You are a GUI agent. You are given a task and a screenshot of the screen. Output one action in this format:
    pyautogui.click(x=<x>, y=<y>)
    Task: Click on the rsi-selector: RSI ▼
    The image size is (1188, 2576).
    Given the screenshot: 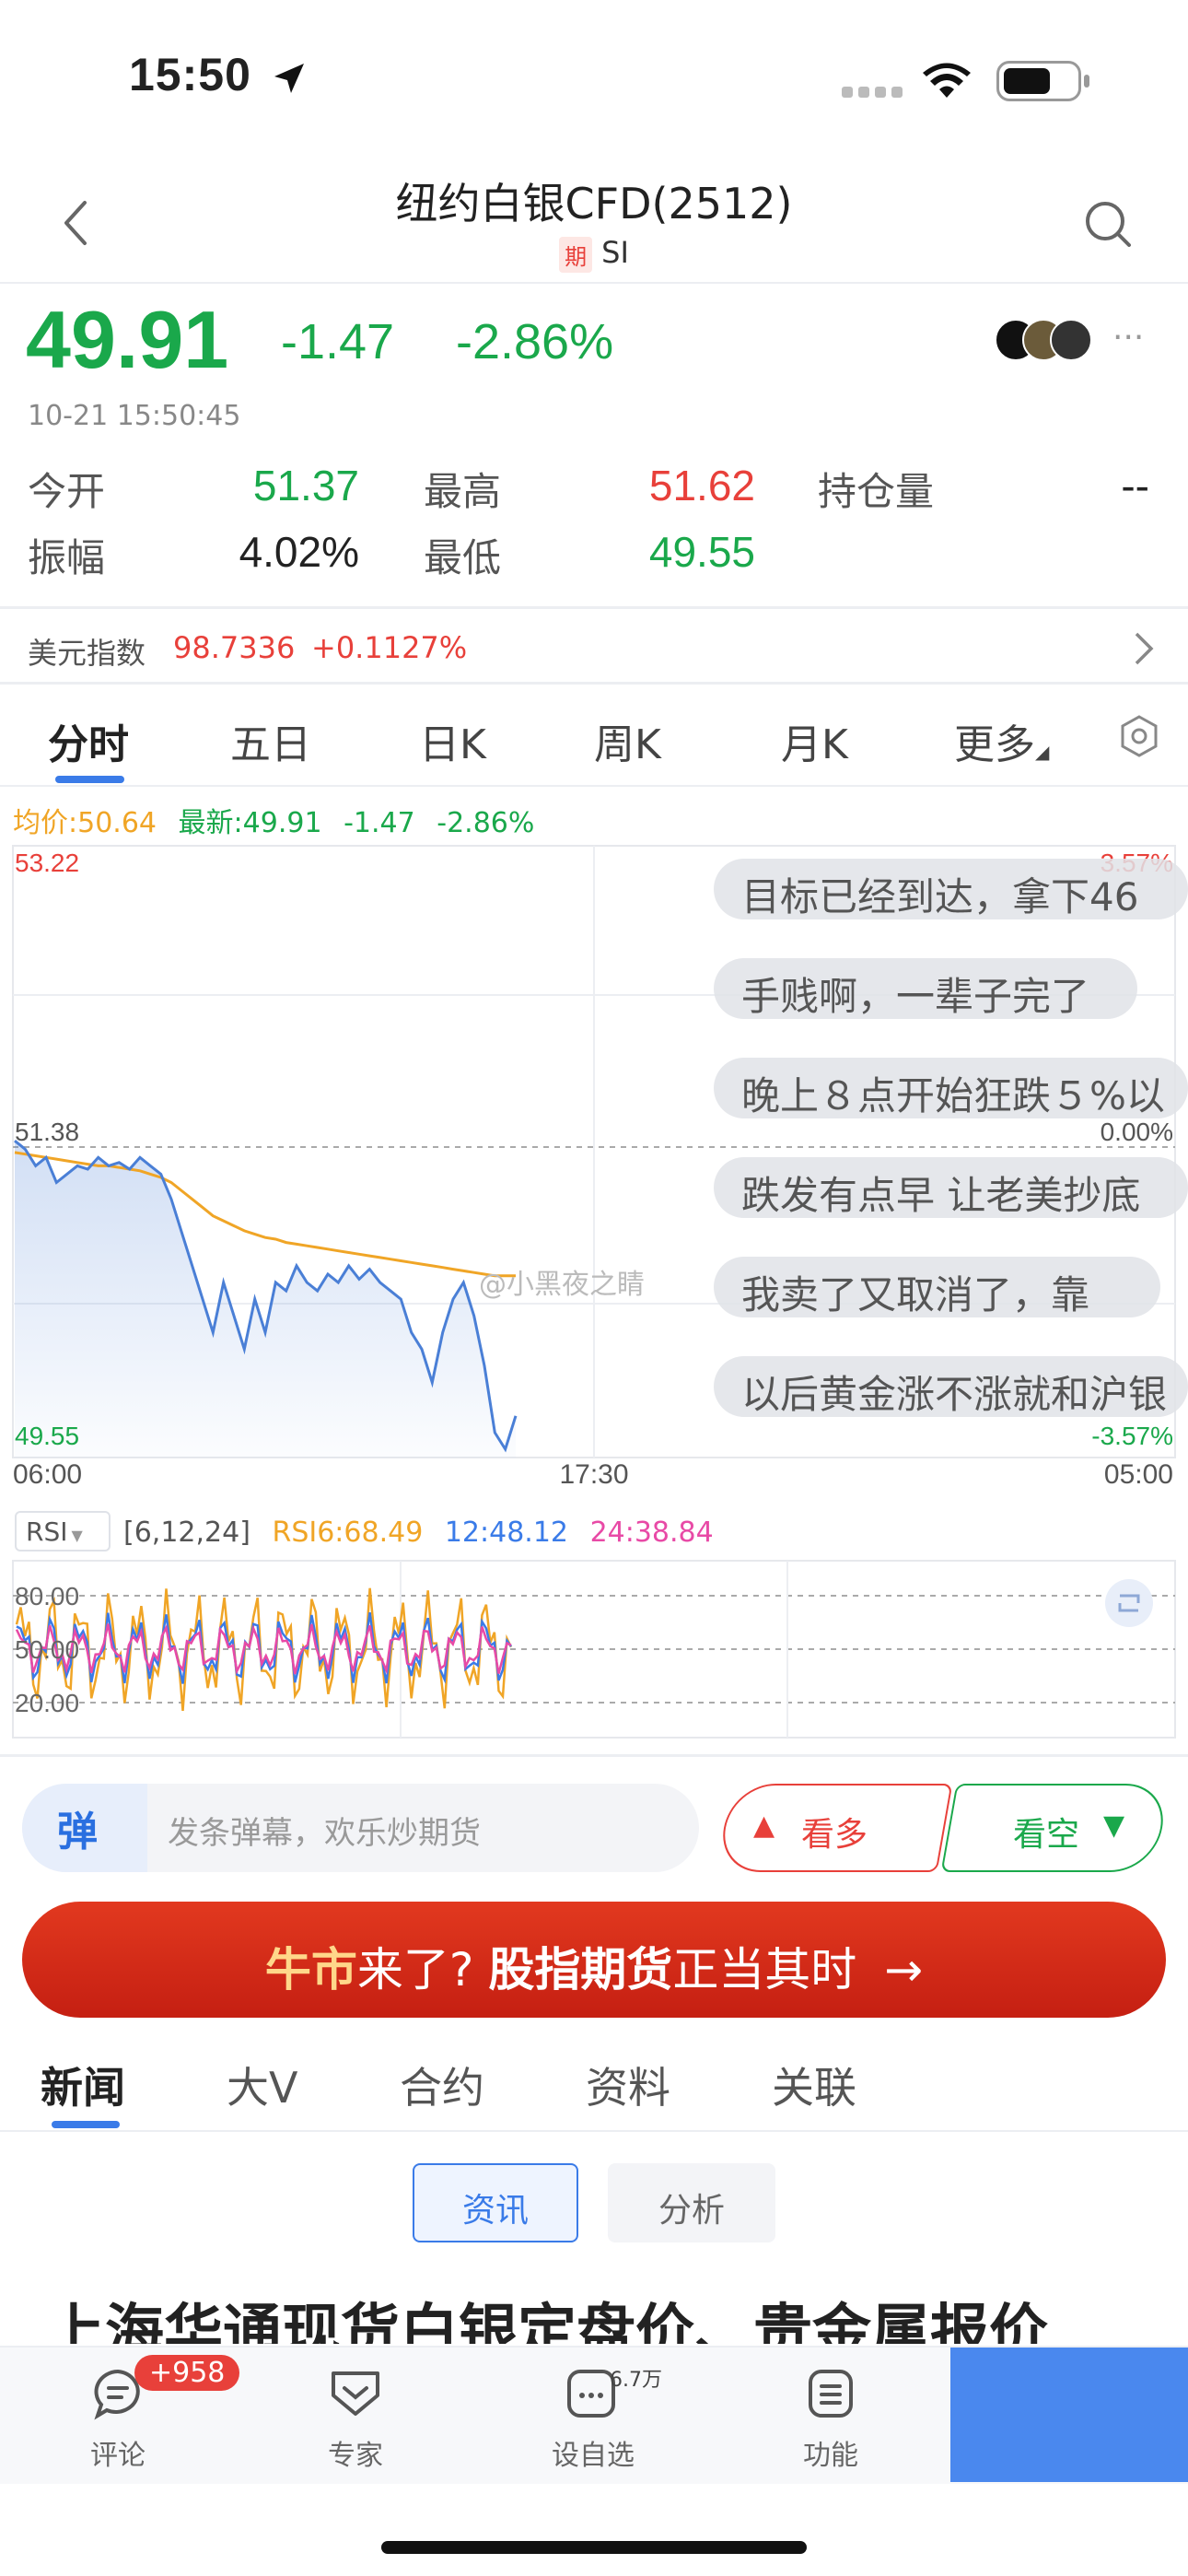 What is the action you would take?
    pyautogui.click(x=63, y=1531)
    